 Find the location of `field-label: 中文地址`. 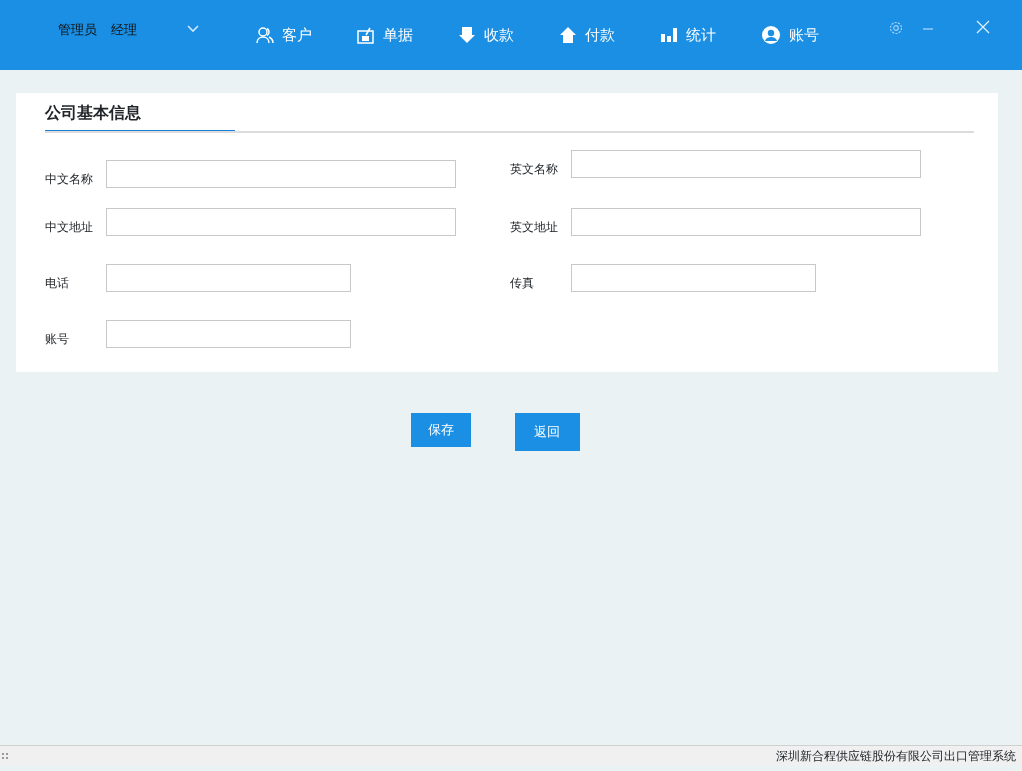

field-label: 中文地址 is located at coordinates (69, 227).